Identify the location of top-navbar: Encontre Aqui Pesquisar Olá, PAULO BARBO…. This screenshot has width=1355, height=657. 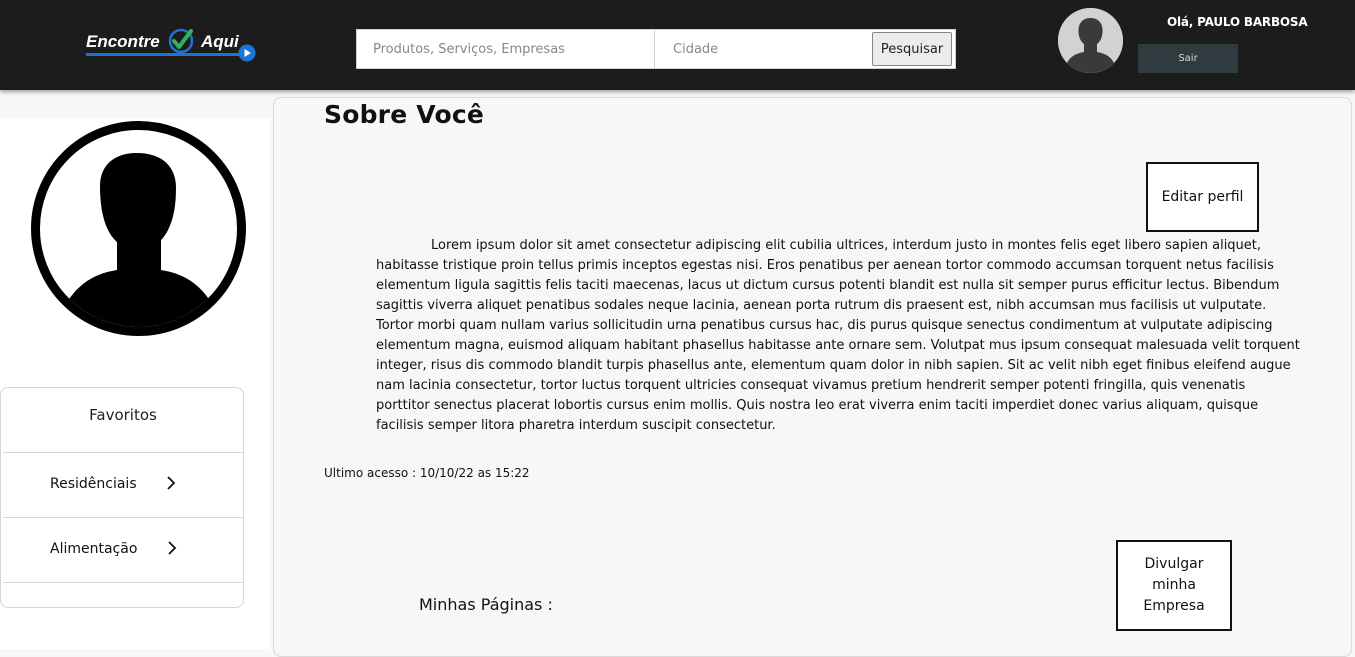
(677, 45).